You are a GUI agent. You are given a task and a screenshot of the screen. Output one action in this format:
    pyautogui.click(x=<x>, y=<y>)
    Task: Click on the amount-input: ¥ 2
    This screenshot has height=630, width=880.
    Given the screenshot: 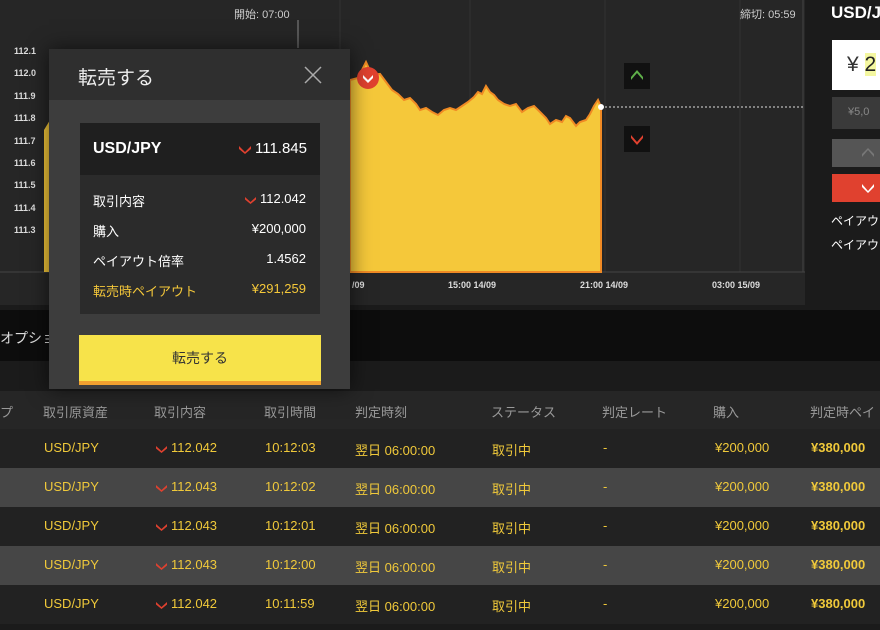 What is the action you would take?
    pyautogui.click(x=856, y=65)
    